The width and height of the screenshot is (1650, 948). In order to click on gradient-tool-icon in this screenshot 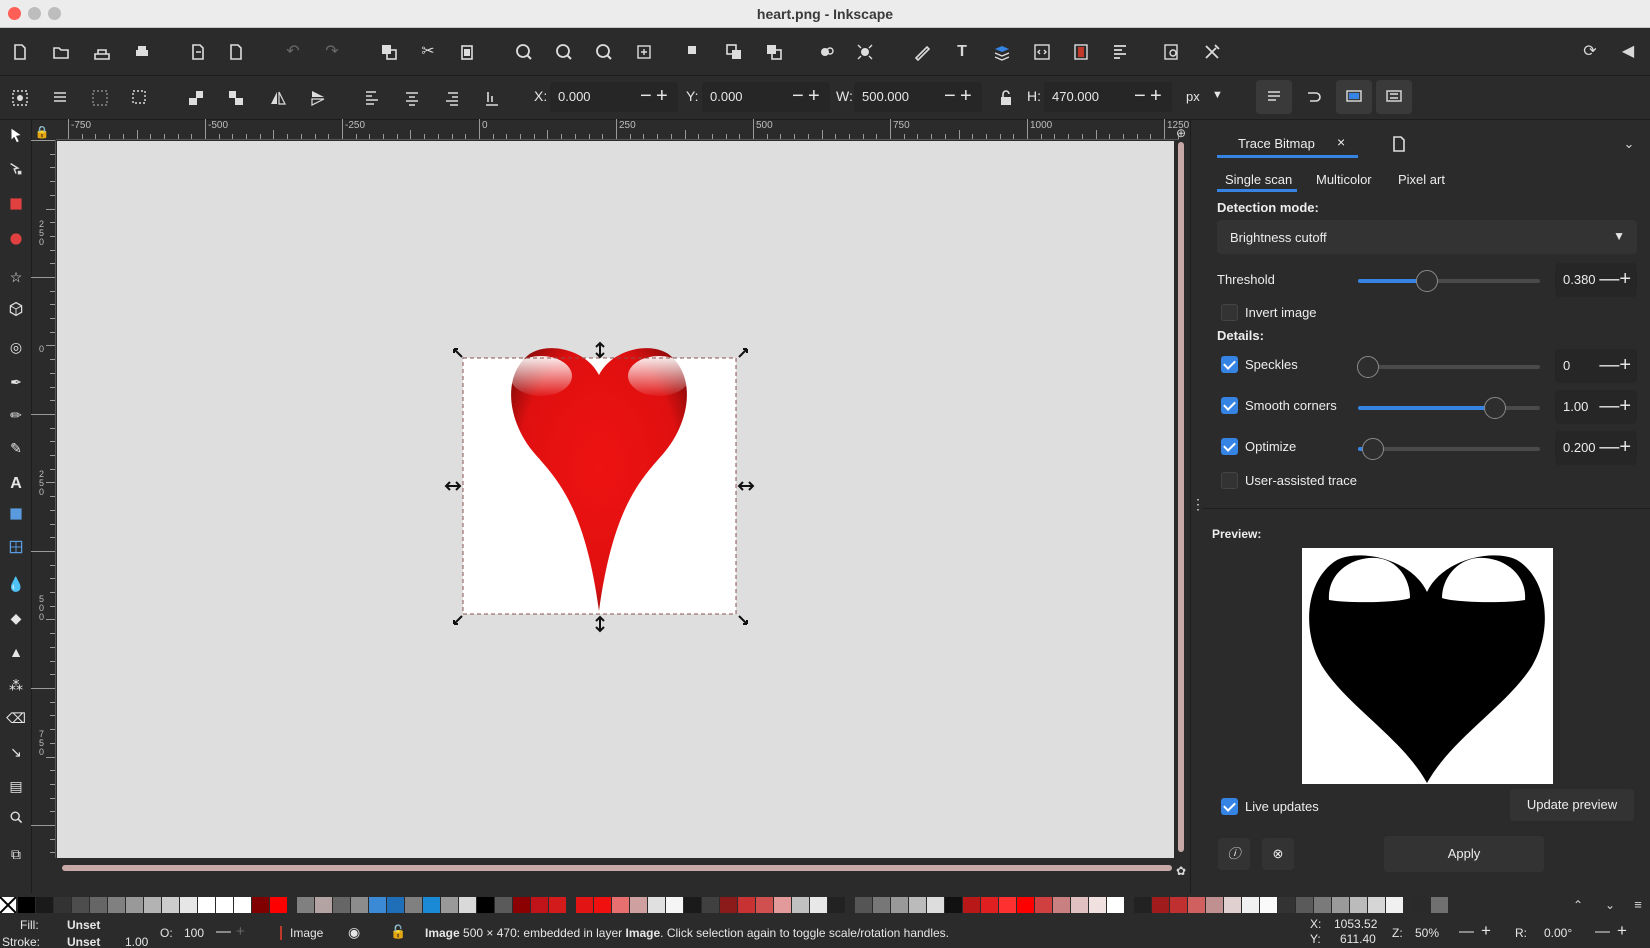, I will do `click(16, 517)`.